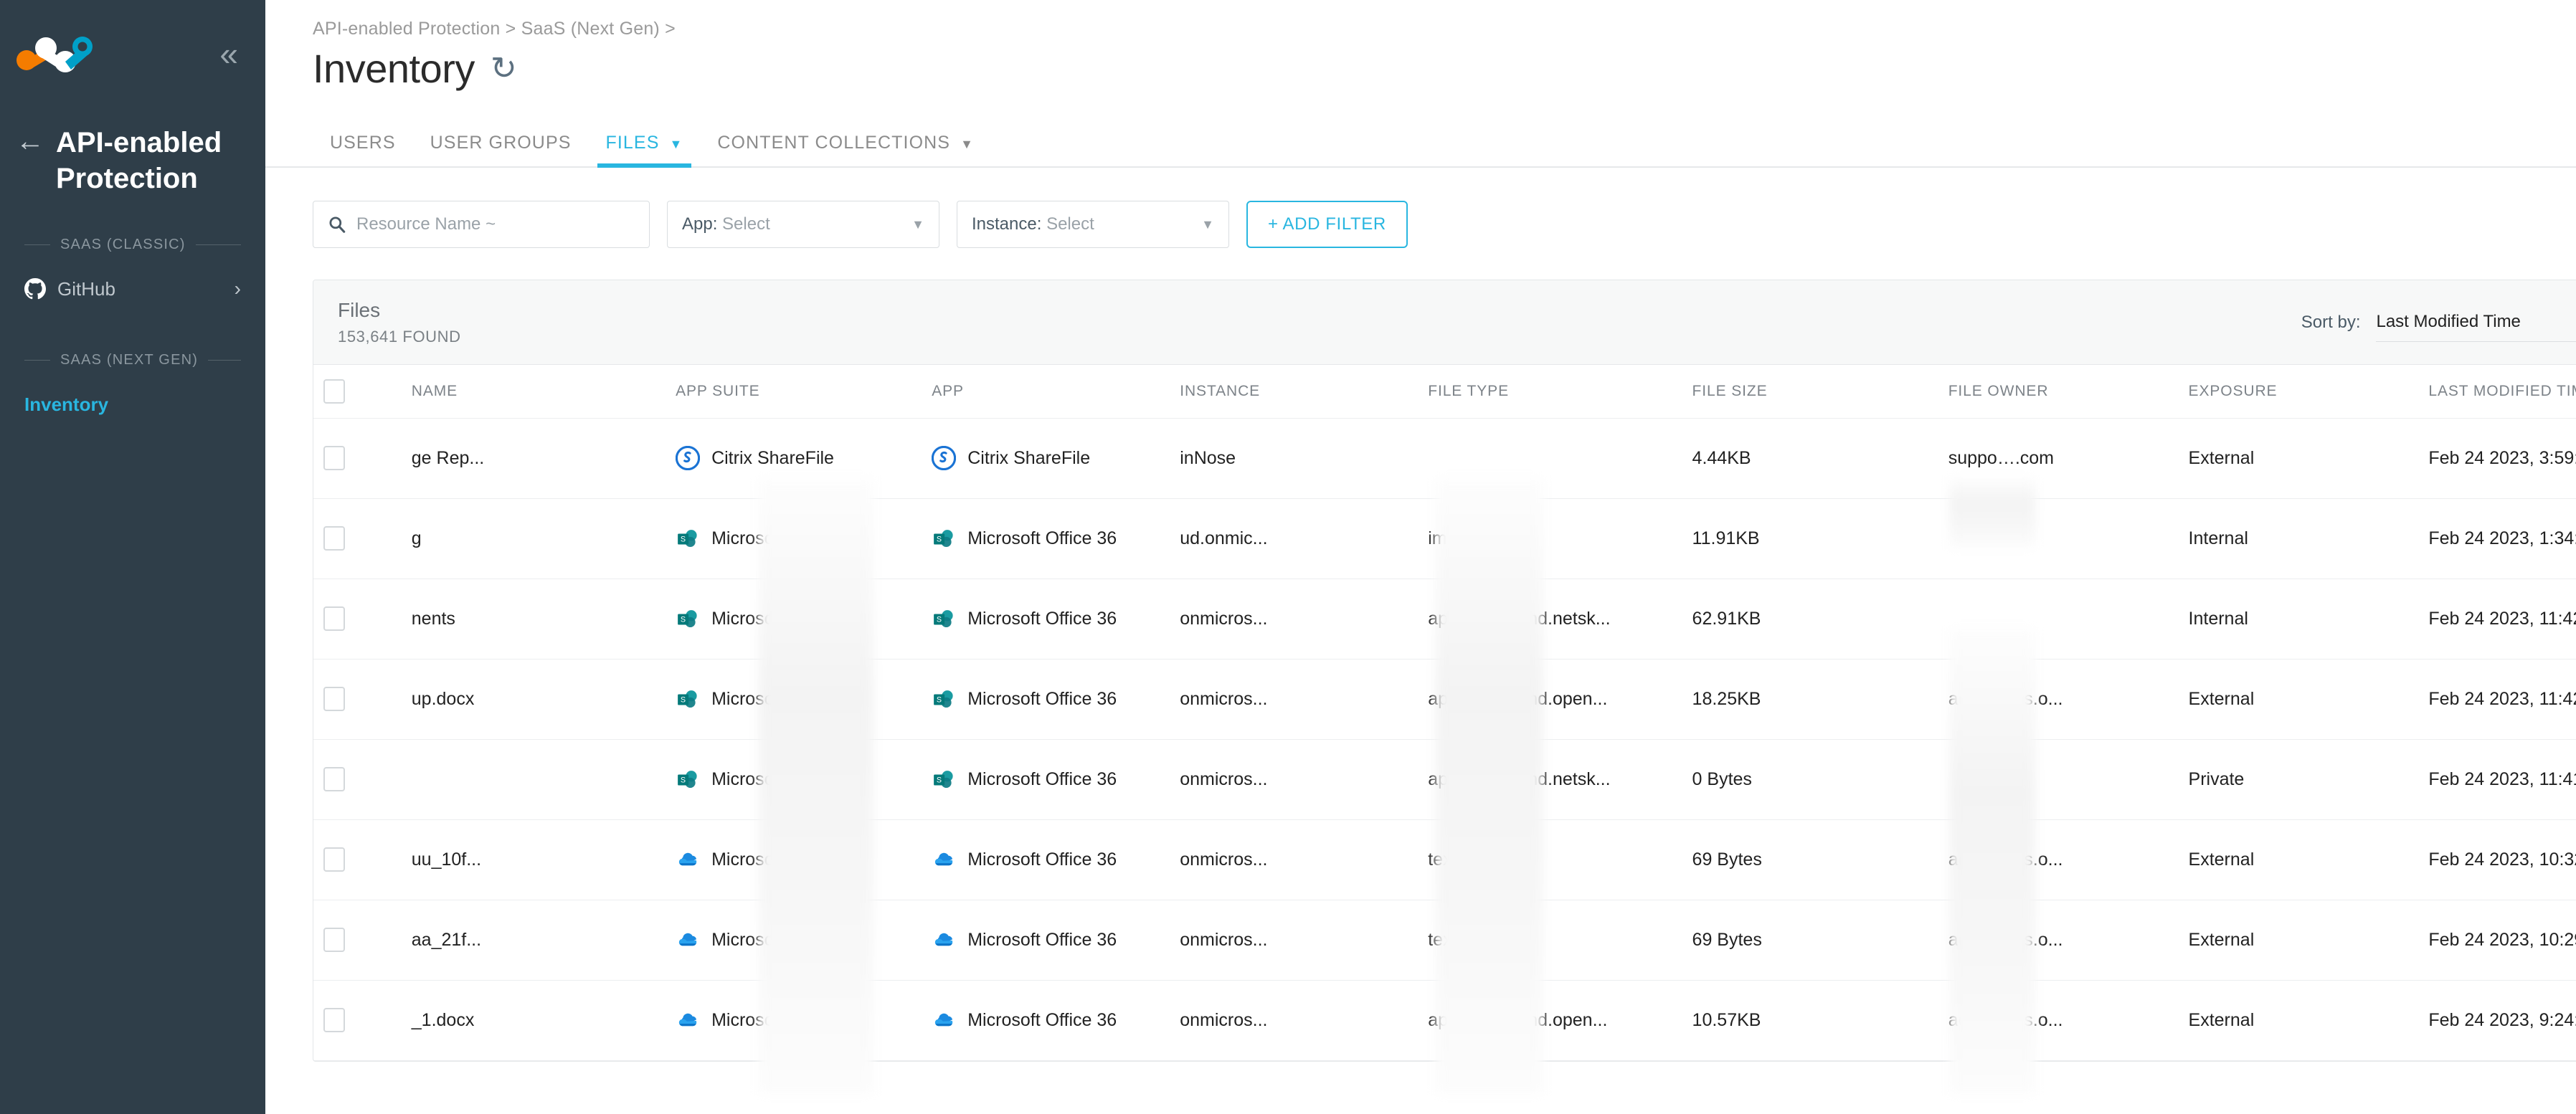 The width and height of the screenshot is (2576, 1114). What do you see at coordinates (794, 392) in the screenshot?
I see `col-header-app-suite: APP SUITE` at bounding box center [794, 392].